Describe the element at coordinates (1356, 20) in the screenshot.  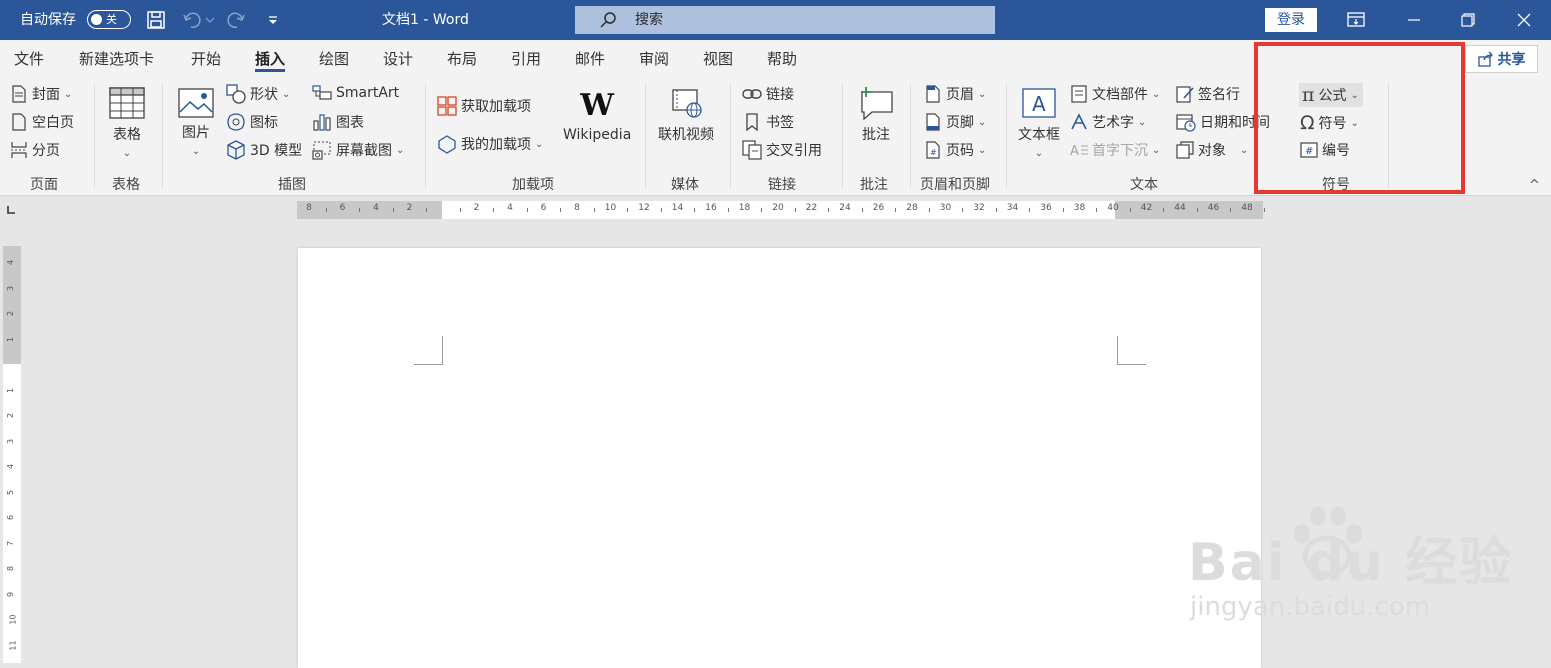
I see `ribbon-display-options-icon` at that location.